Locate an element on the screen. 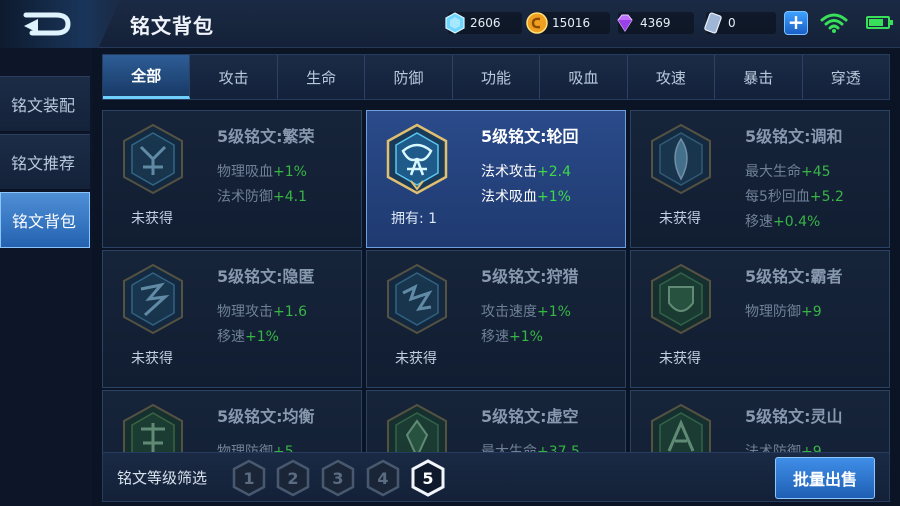  rune-name: 5级铭文:狩猎 is located at coordinates (530, 276).